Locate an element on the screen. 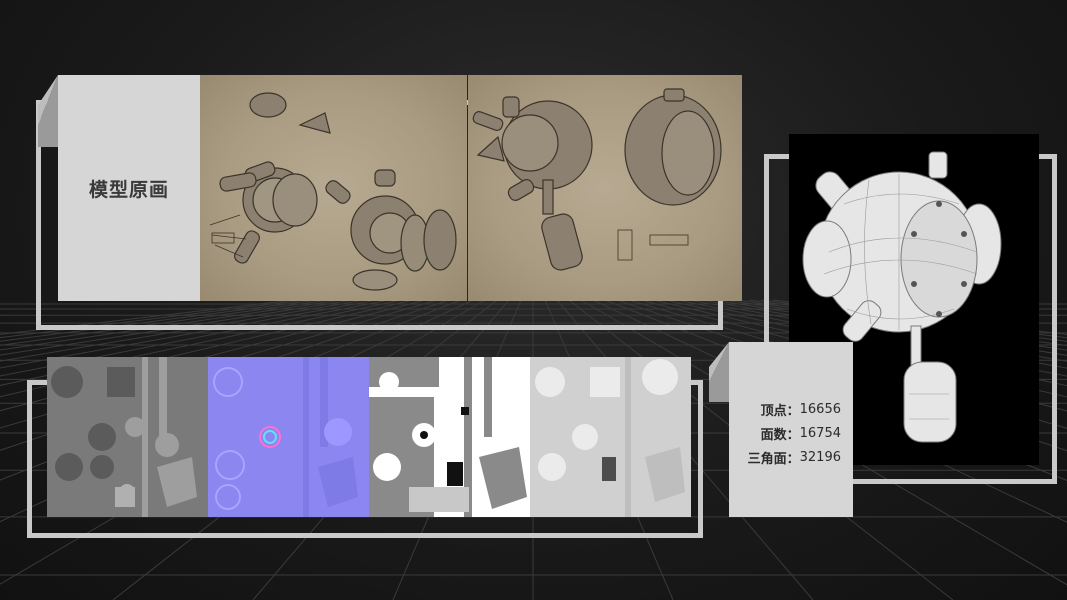 Image resolution: width=1067 pixels, height=600 pixels. stat-faces: 面数： 16754 is located at coordinates (791, 433).